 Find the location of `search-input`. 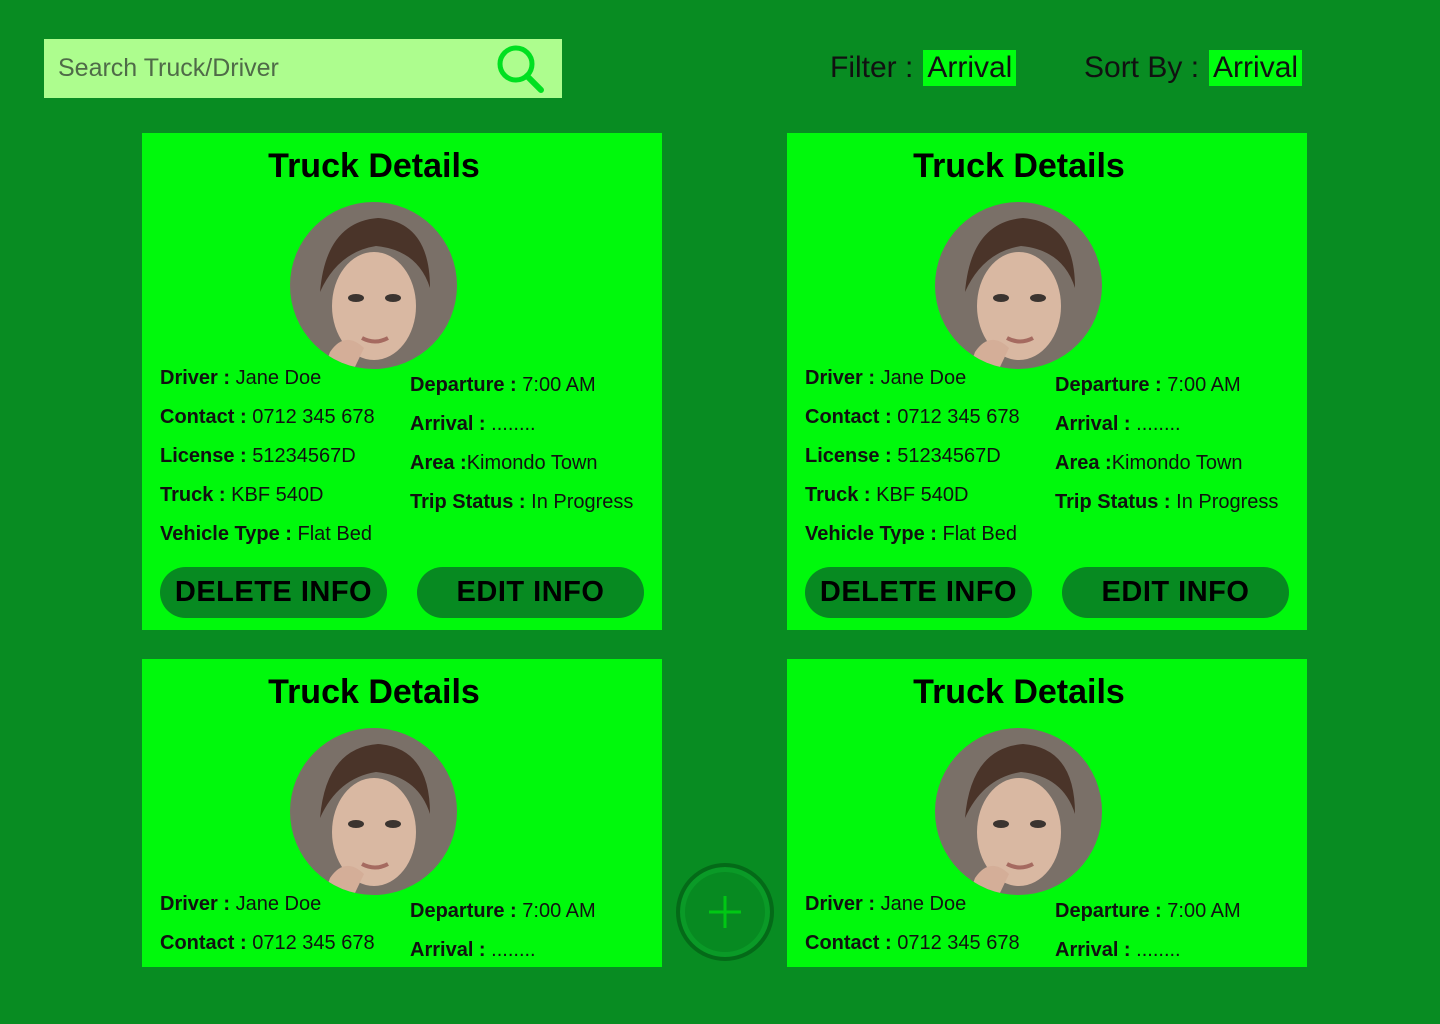

search-input is located at coordinates (264, 68).